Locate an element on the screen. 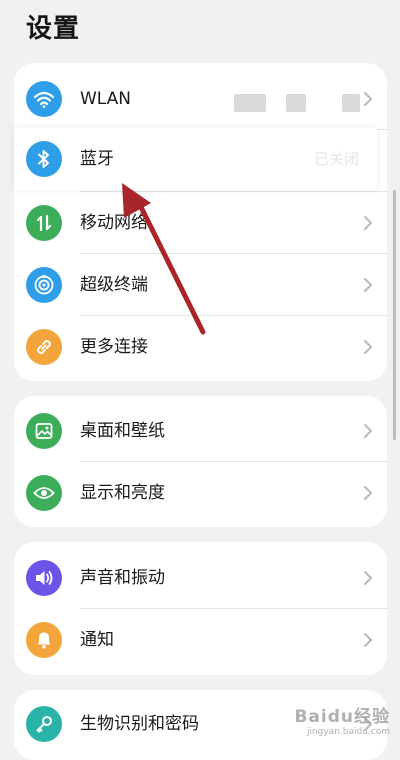  settings-item-more-connections: 更多连接 is located at coordinates (200, 347).